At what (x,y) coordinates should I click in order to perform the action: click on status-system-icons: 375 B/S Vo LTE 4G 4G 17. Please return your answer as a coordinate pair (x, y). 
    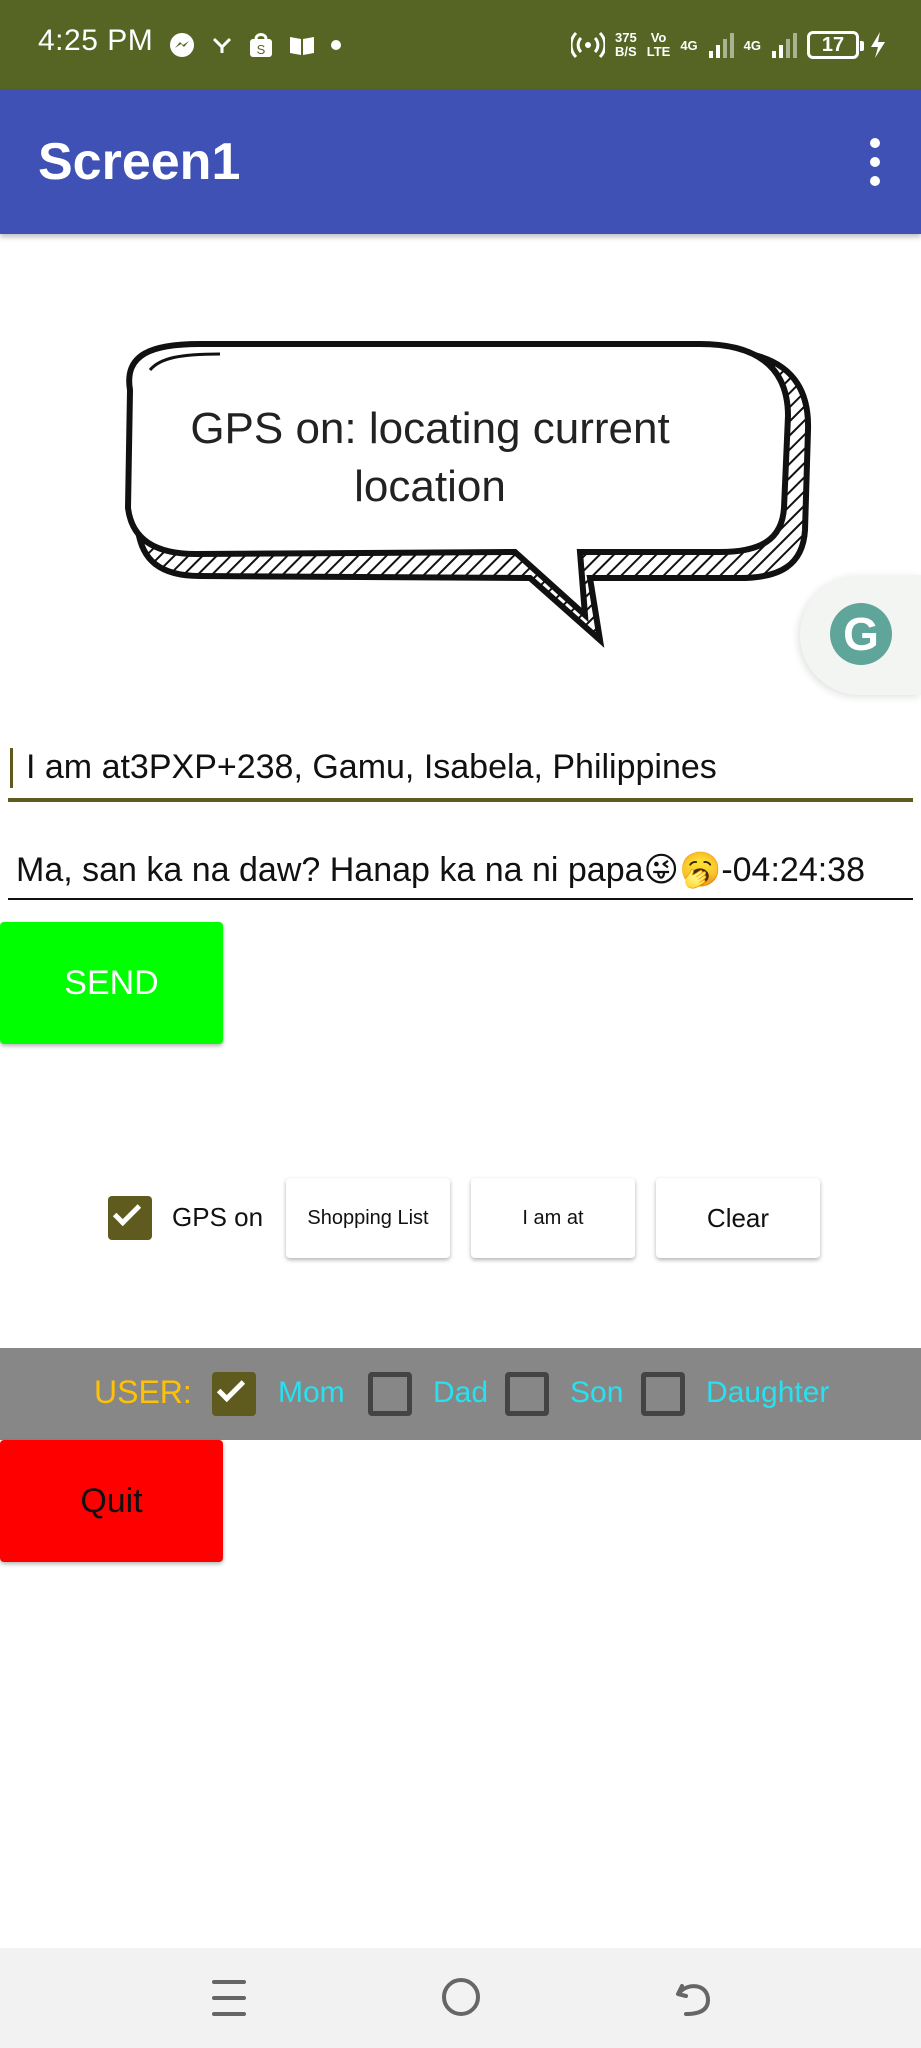
    Looking at the image, I should click on (729, 45).